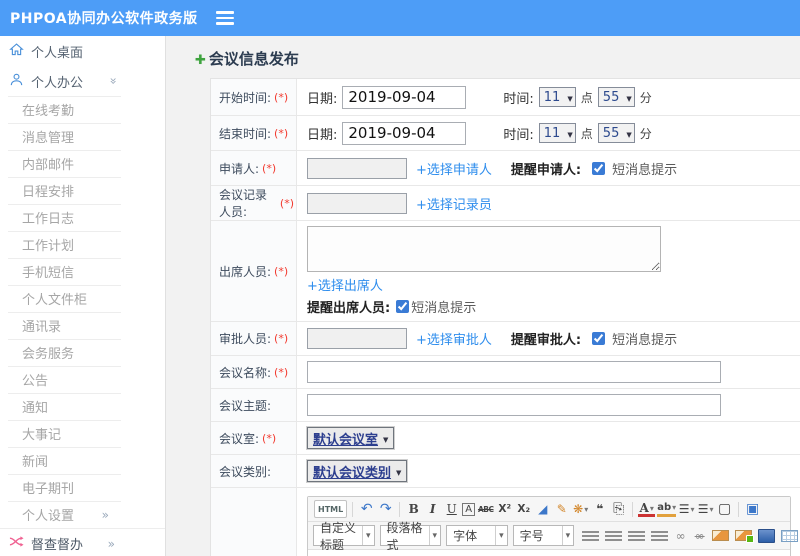 The width and height of the screenshot is (800, 556). Describe the element at coordinates (504, 509) in the screenshot. I see `superscript-icon: X²` at that location.